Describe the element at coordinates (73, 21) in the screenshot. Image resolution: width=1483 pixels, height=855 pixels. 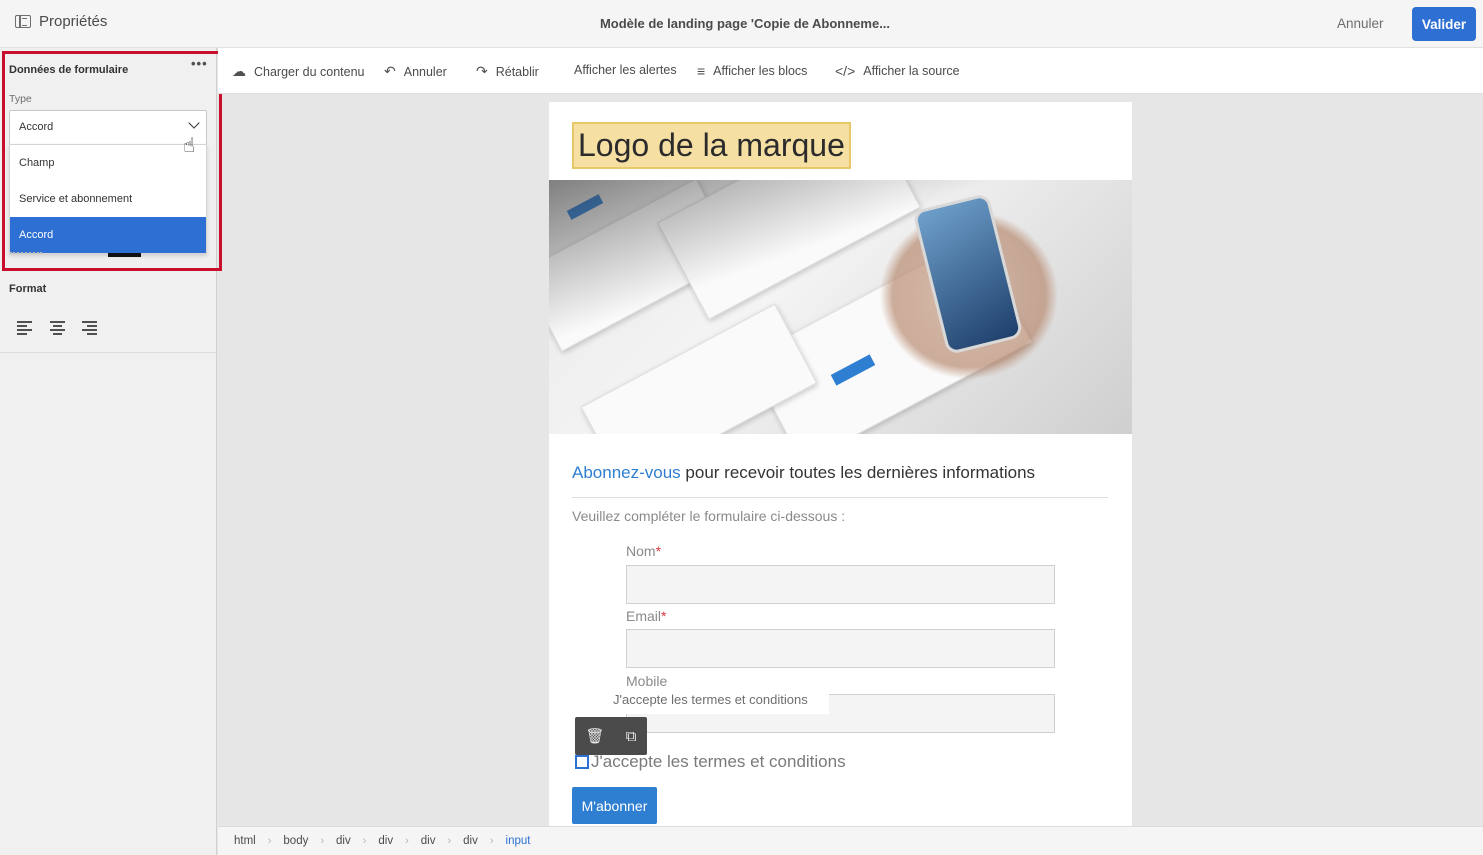
I see `properties-label: Propriétés` at that location.